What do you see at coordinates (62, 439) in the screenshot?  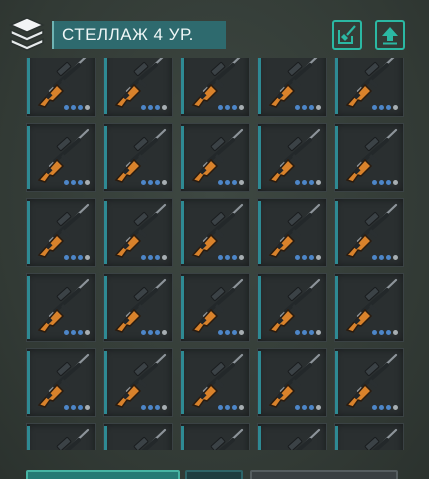 I see `rifle-icon` at bounding box center [62, 439].